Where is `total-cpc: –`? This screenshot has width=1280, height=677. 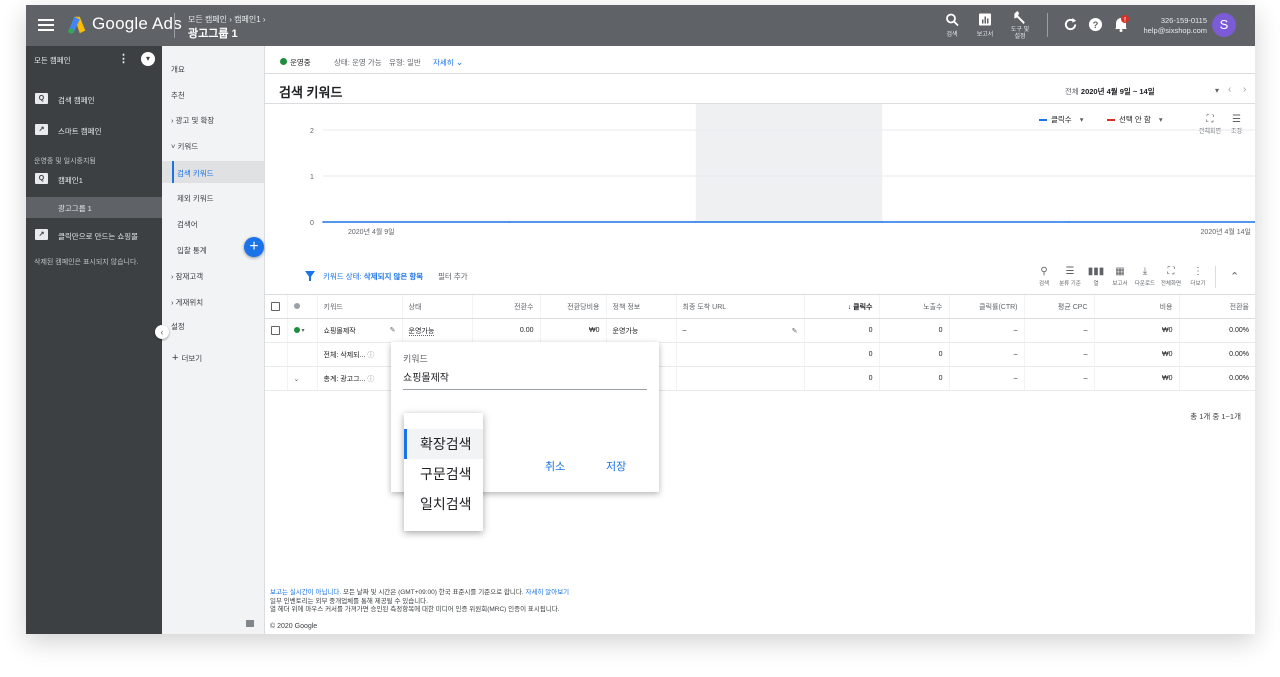
total-cpc: – is located at coordinates (1058, 378).